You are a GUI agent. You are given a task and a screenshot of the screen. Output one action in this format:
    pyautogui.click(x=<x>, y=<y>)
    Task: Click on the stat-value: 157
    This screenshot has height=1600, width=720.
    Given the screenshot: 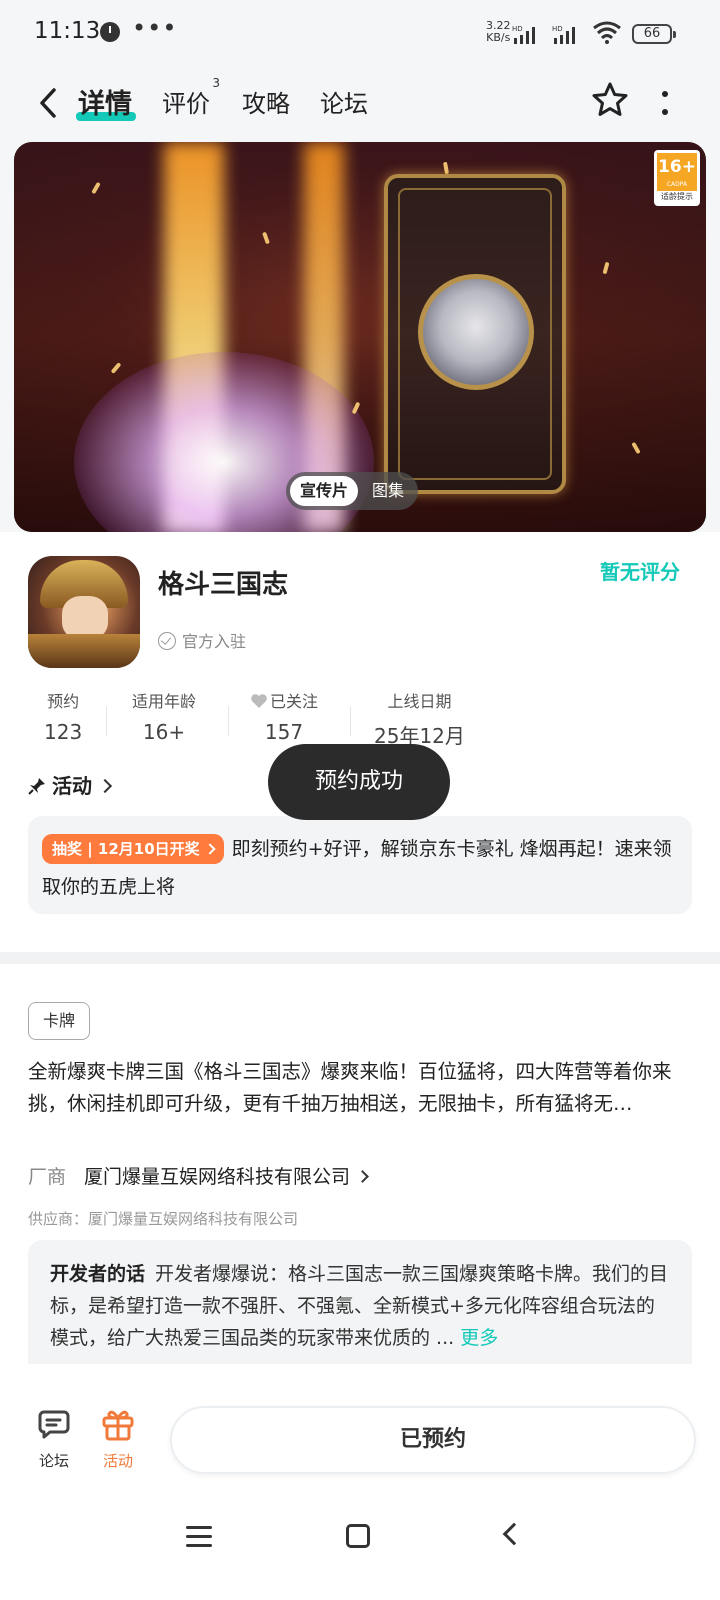 What is the action you would take?
    pyautogui.click(x=284, y=732)
    